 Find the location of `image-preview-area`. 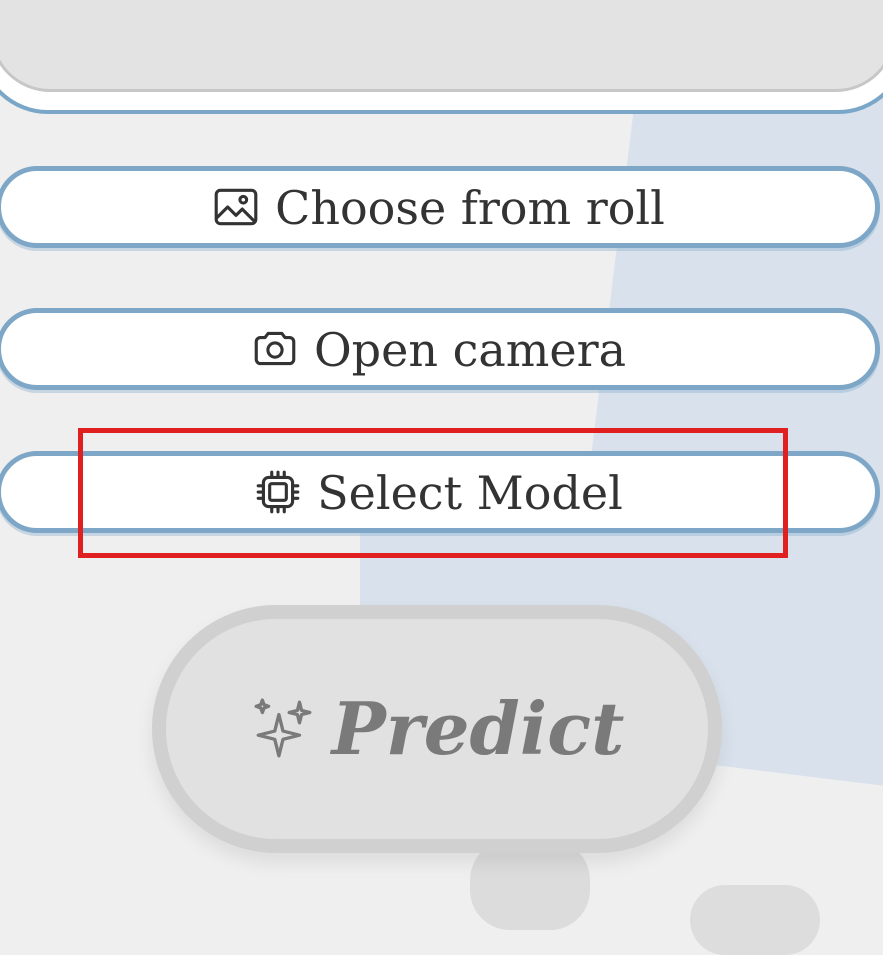

image-preview-area is located at coordinates (441, 46).